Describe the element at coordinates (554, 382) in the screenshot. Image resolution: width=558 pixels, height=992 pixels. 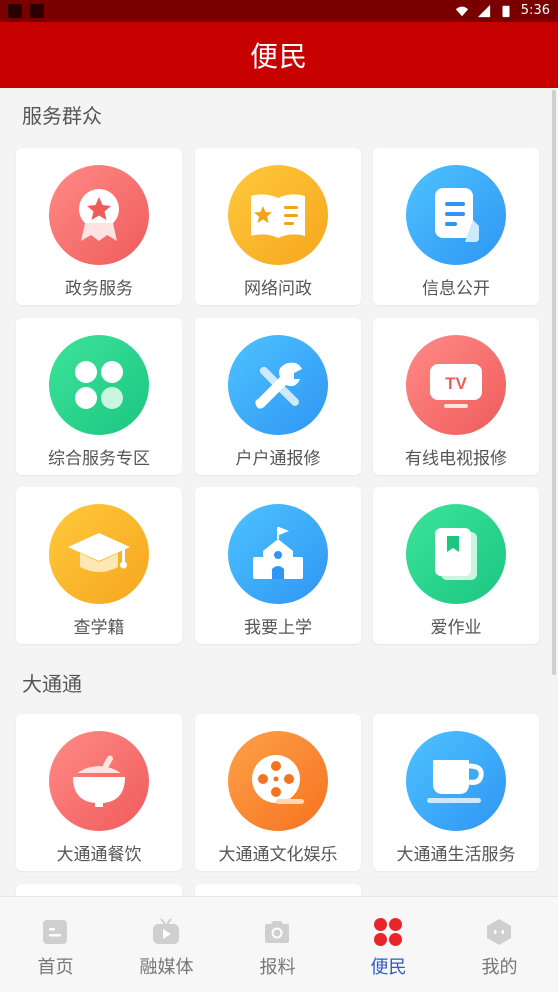
I see `scrollbar` at that location.